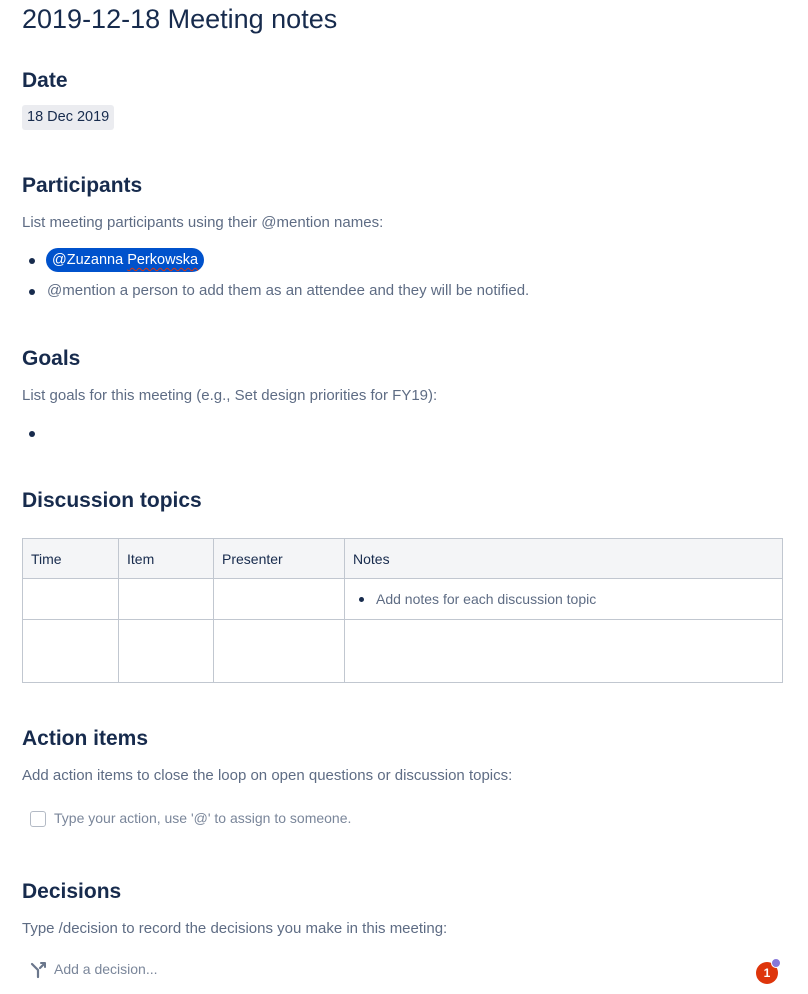  I want to click on table-header-notes: Notes, so click(563, 558).